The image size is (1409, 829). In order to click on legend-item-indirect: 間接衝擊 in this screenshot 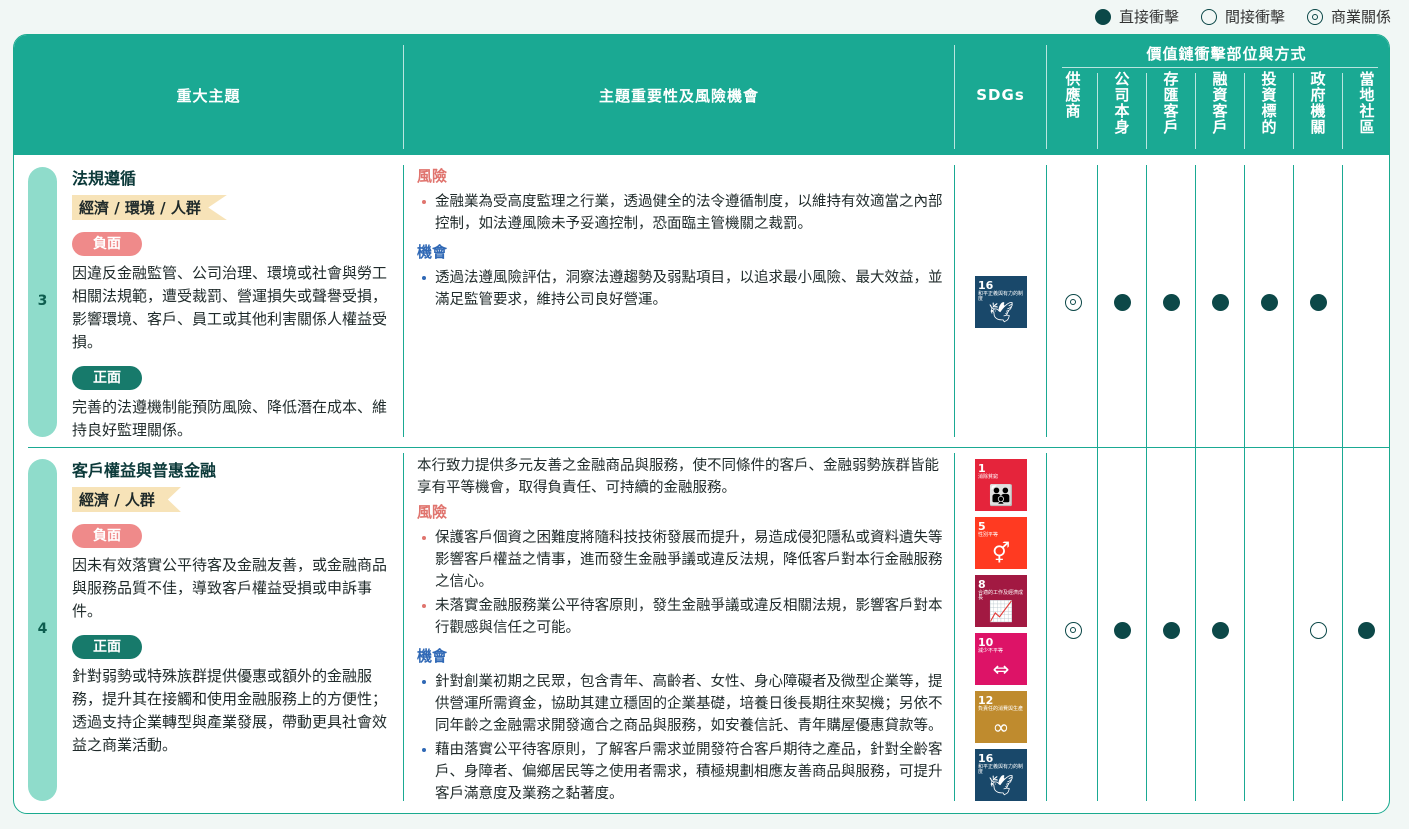, I will do `click(1242, 16)`.